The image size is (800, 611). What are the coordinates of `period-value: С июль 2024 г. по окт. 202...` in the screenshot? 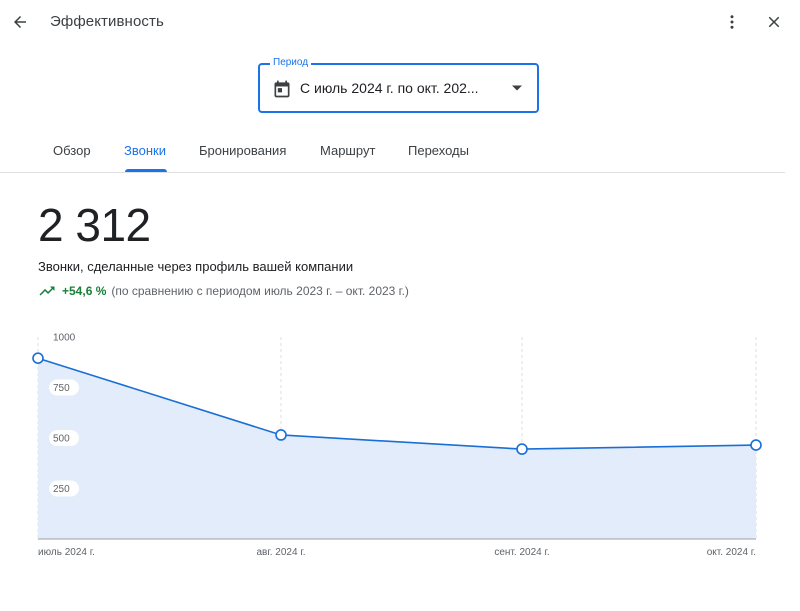 It's located at (389, 88).